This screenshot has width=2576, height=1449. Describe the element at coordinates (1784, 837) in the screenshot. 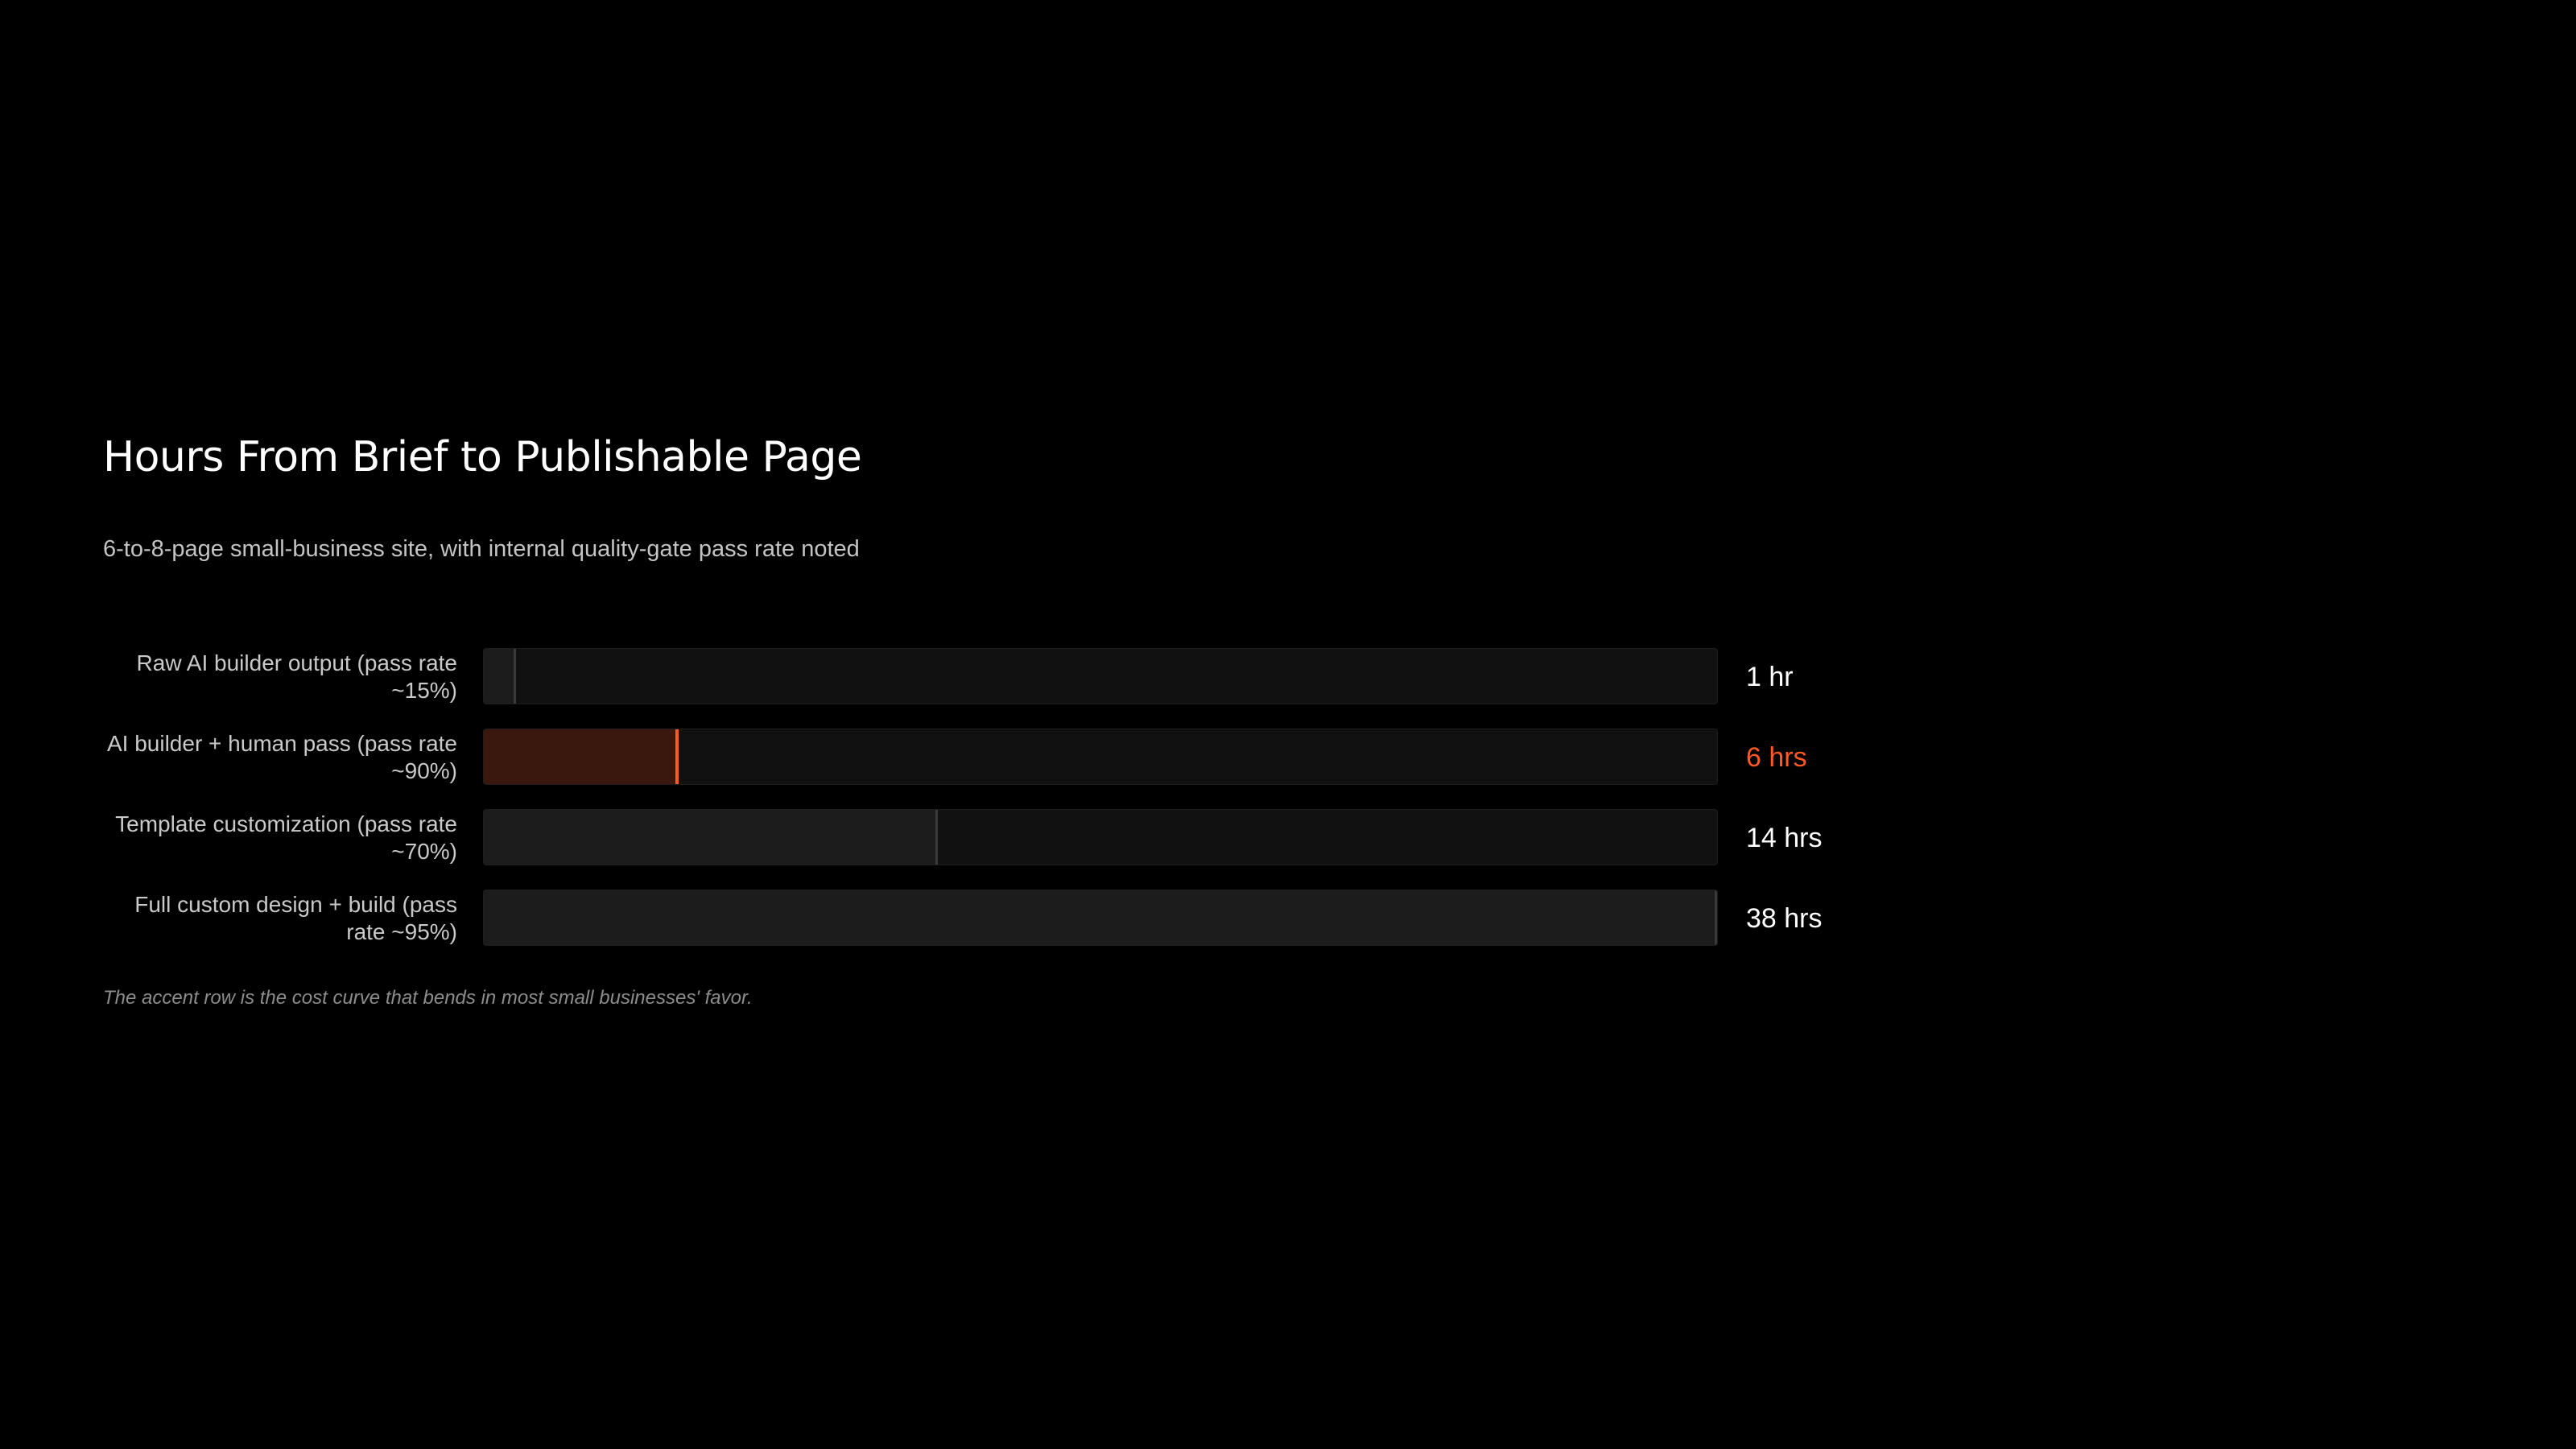

I see `bar-value-label: 14 hrs` at that location.